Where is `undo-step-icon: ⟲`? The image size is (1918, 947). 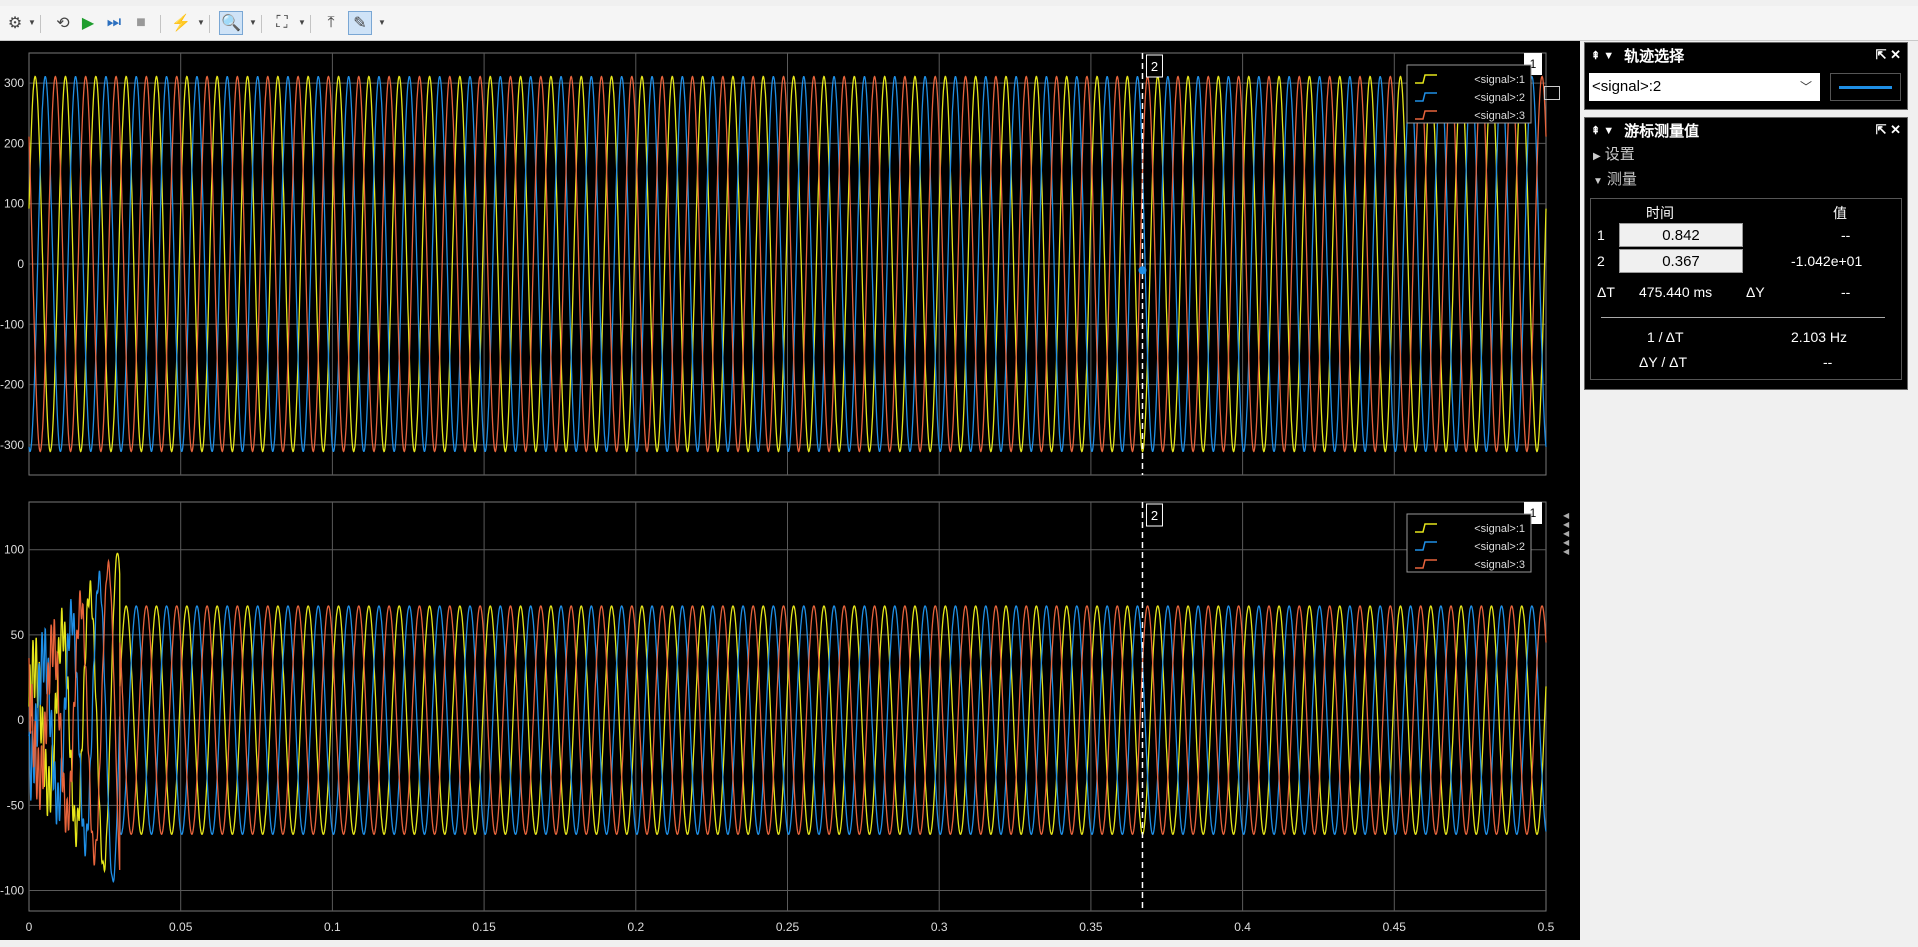 undo-step-icon: ⟲ is located at coordinates (63, 23).